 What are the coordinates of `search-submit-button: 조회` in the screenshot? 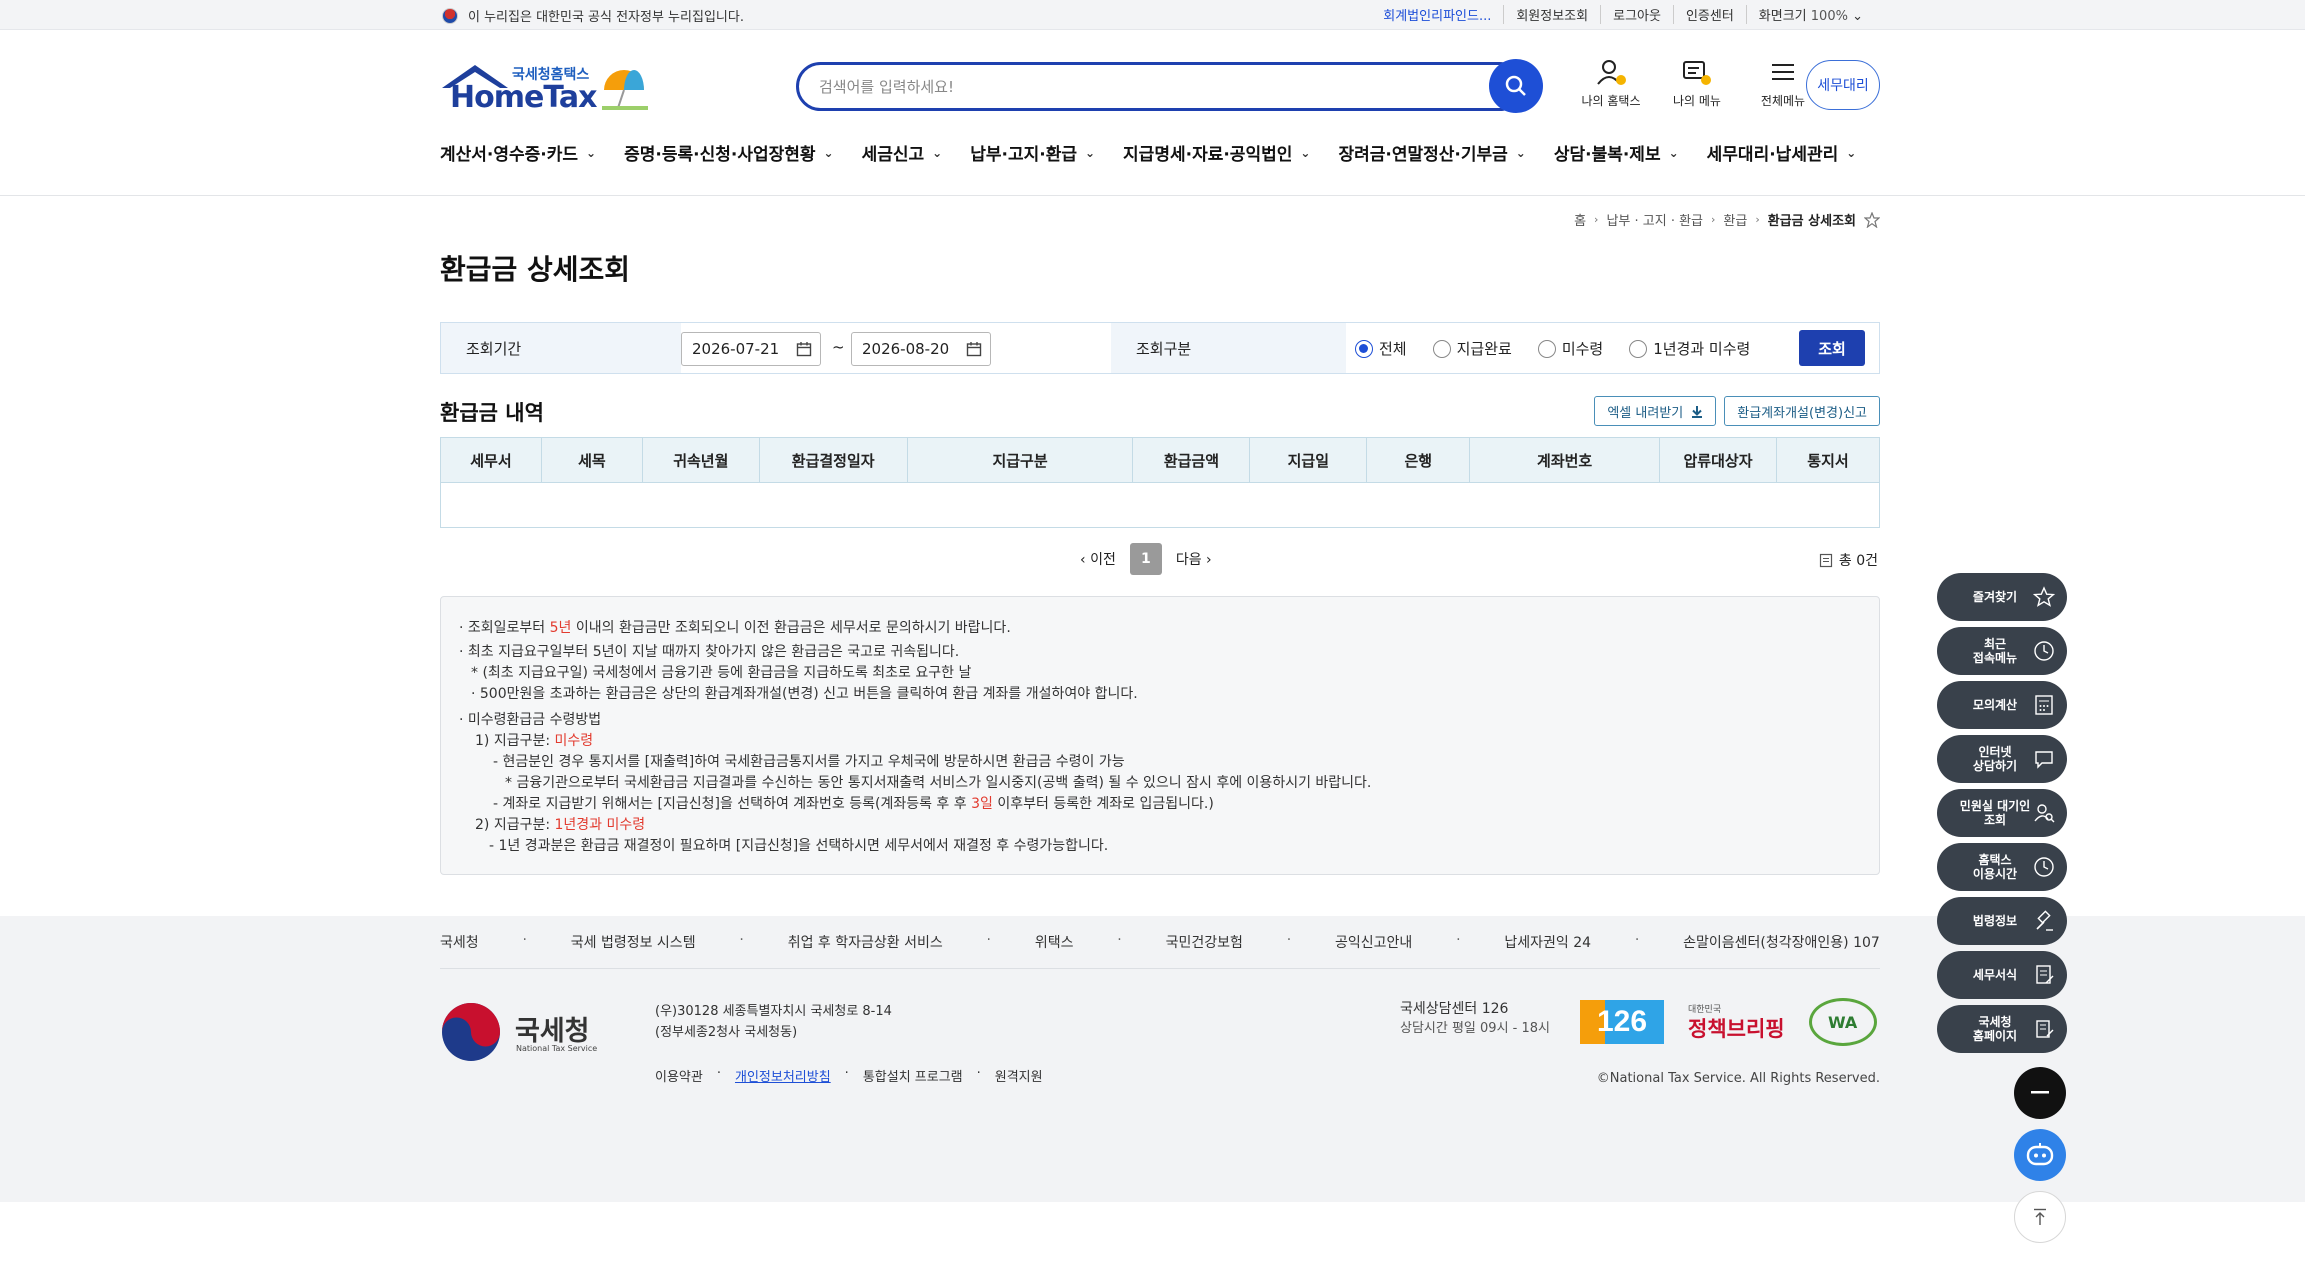 It's located at (1832, 348).